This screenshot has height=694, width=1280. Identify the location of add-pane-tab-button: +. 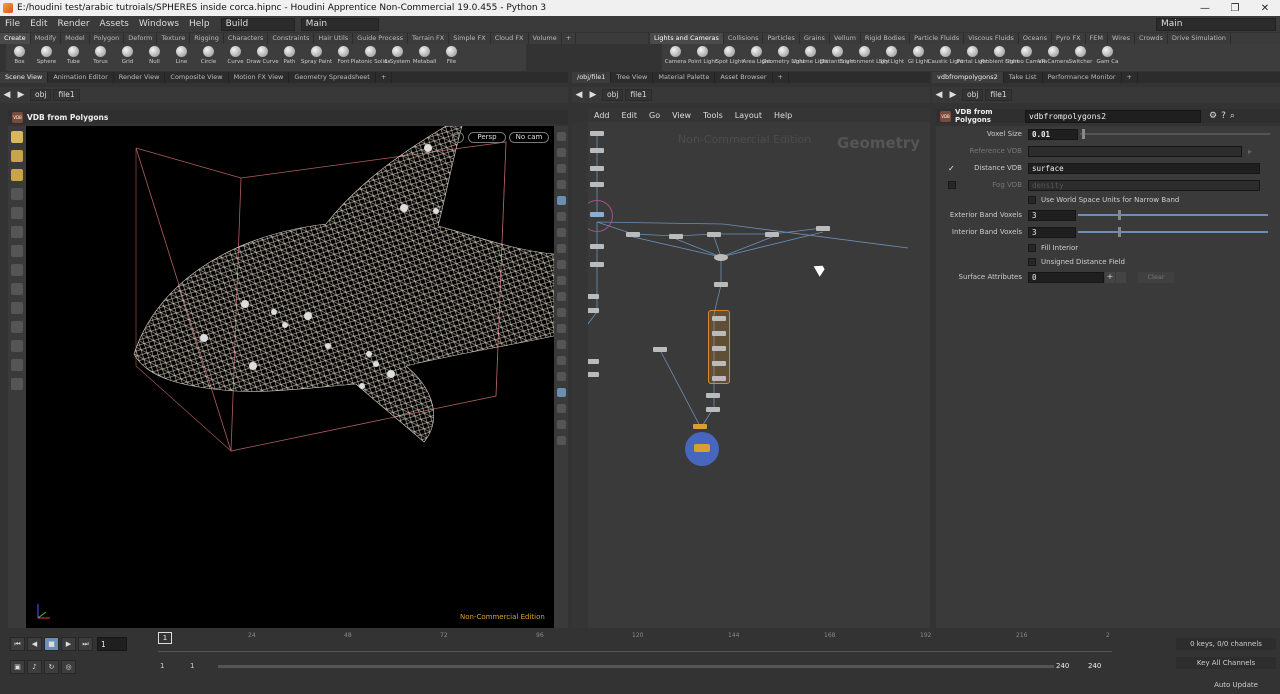
(1130, 77).